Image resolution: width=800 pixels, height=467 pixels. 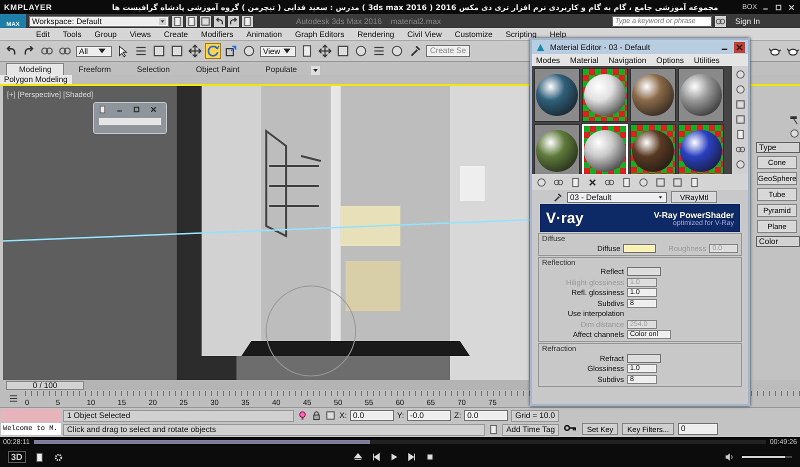 What do you see at coordinates (58, 457) in the screenshot?
I see `settings-icon` at bounding box center [58, 457].